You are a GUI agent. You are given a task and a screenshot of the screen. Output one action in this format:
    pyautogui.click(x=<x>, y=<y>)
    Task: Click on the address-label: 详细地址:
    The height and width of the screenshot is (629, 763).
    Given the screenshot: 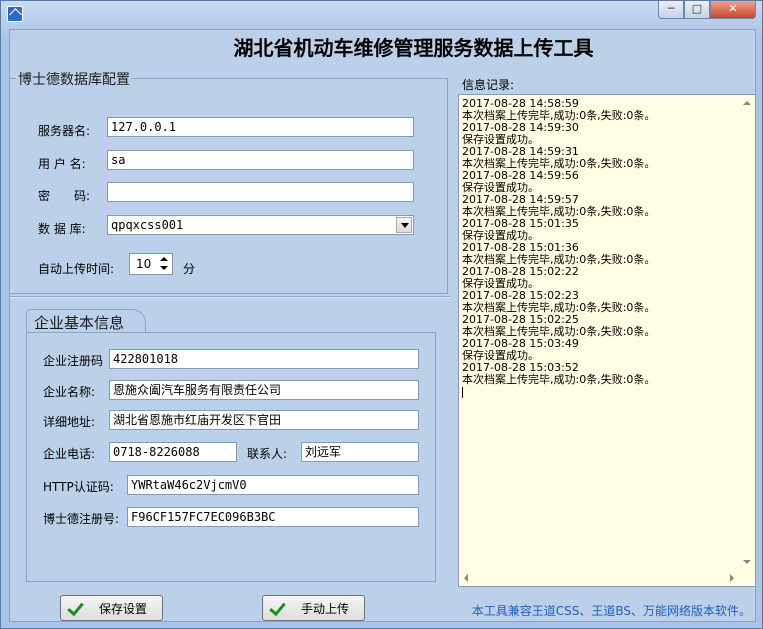 What is the action you would take?
    pyautogui.click(x=69, y=422)
    